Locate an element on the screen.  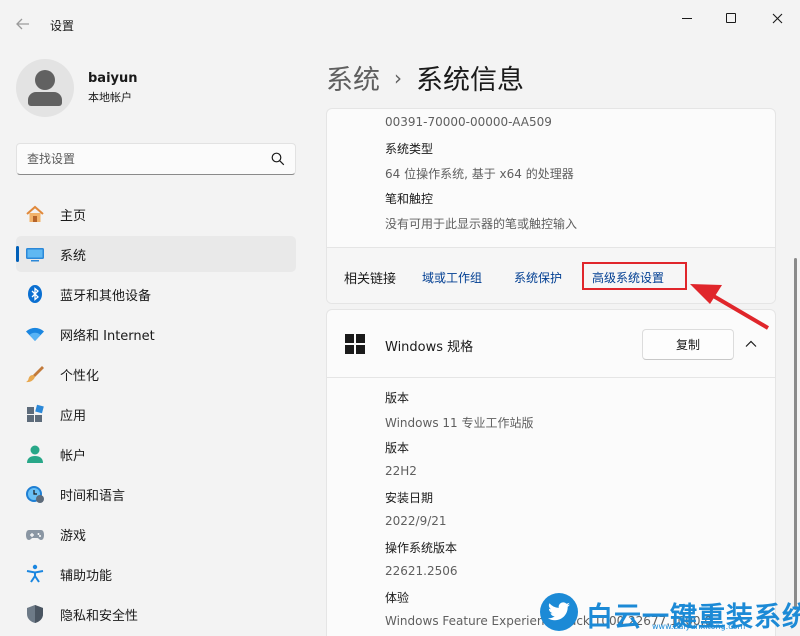
sidebar-item-accessibility: 辅助功能 is located at coordinates (156, 574).